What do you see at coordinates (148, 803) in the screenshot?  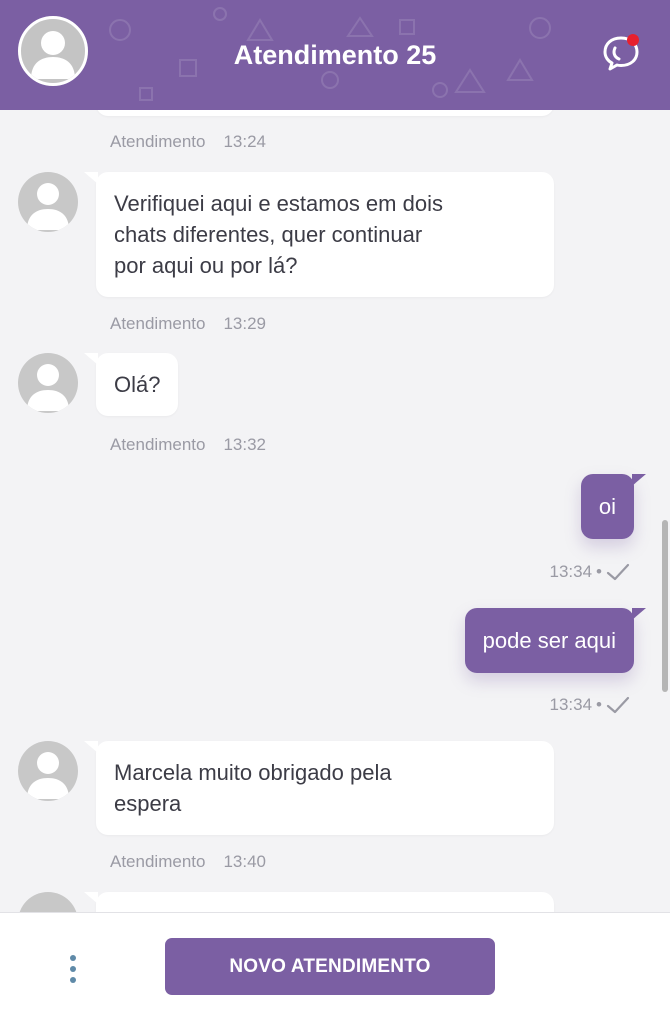 I see `message-text-line: espera` at bounding box center [148, 803].